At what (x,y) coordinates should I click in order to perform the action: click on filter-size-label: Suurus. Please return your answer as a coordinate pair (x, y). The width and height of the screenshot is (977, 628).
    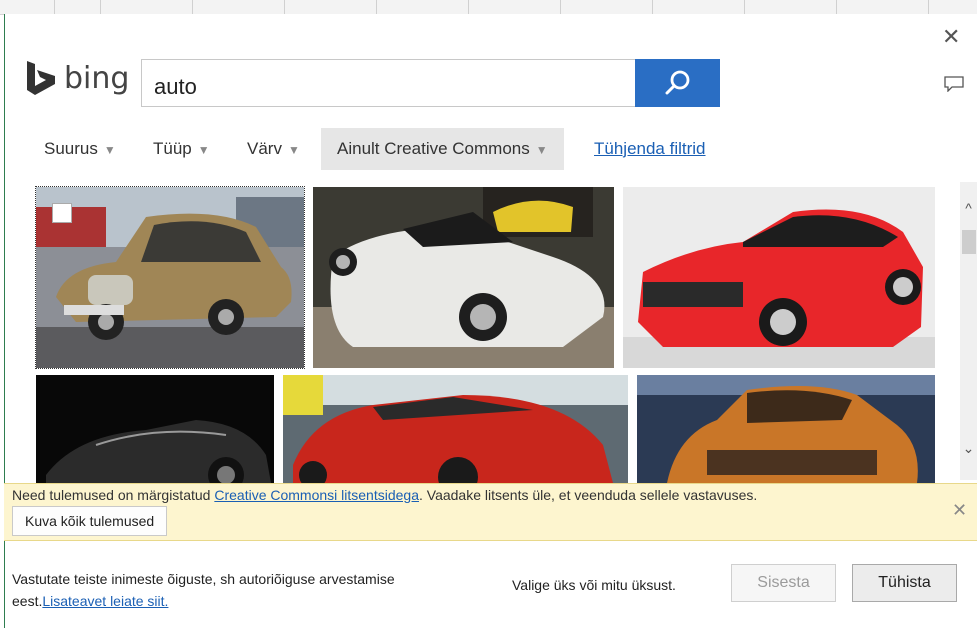
    Looking at the image, I should click on (71, 148).